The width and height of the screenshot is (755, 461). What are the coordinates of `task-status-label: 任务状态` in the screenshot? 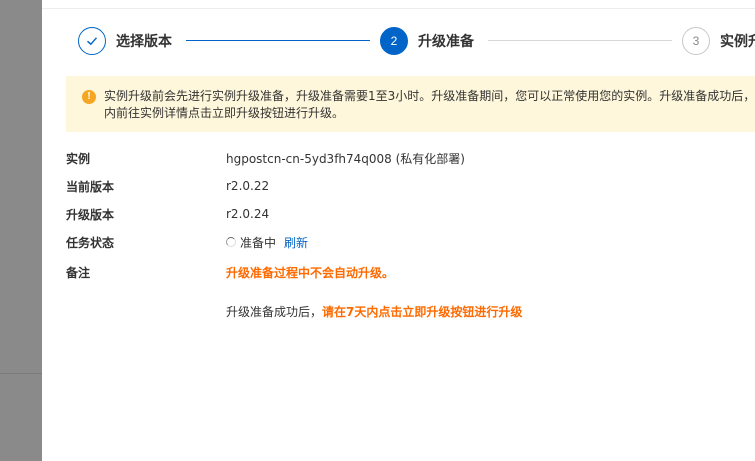 It's located at (90, 242).